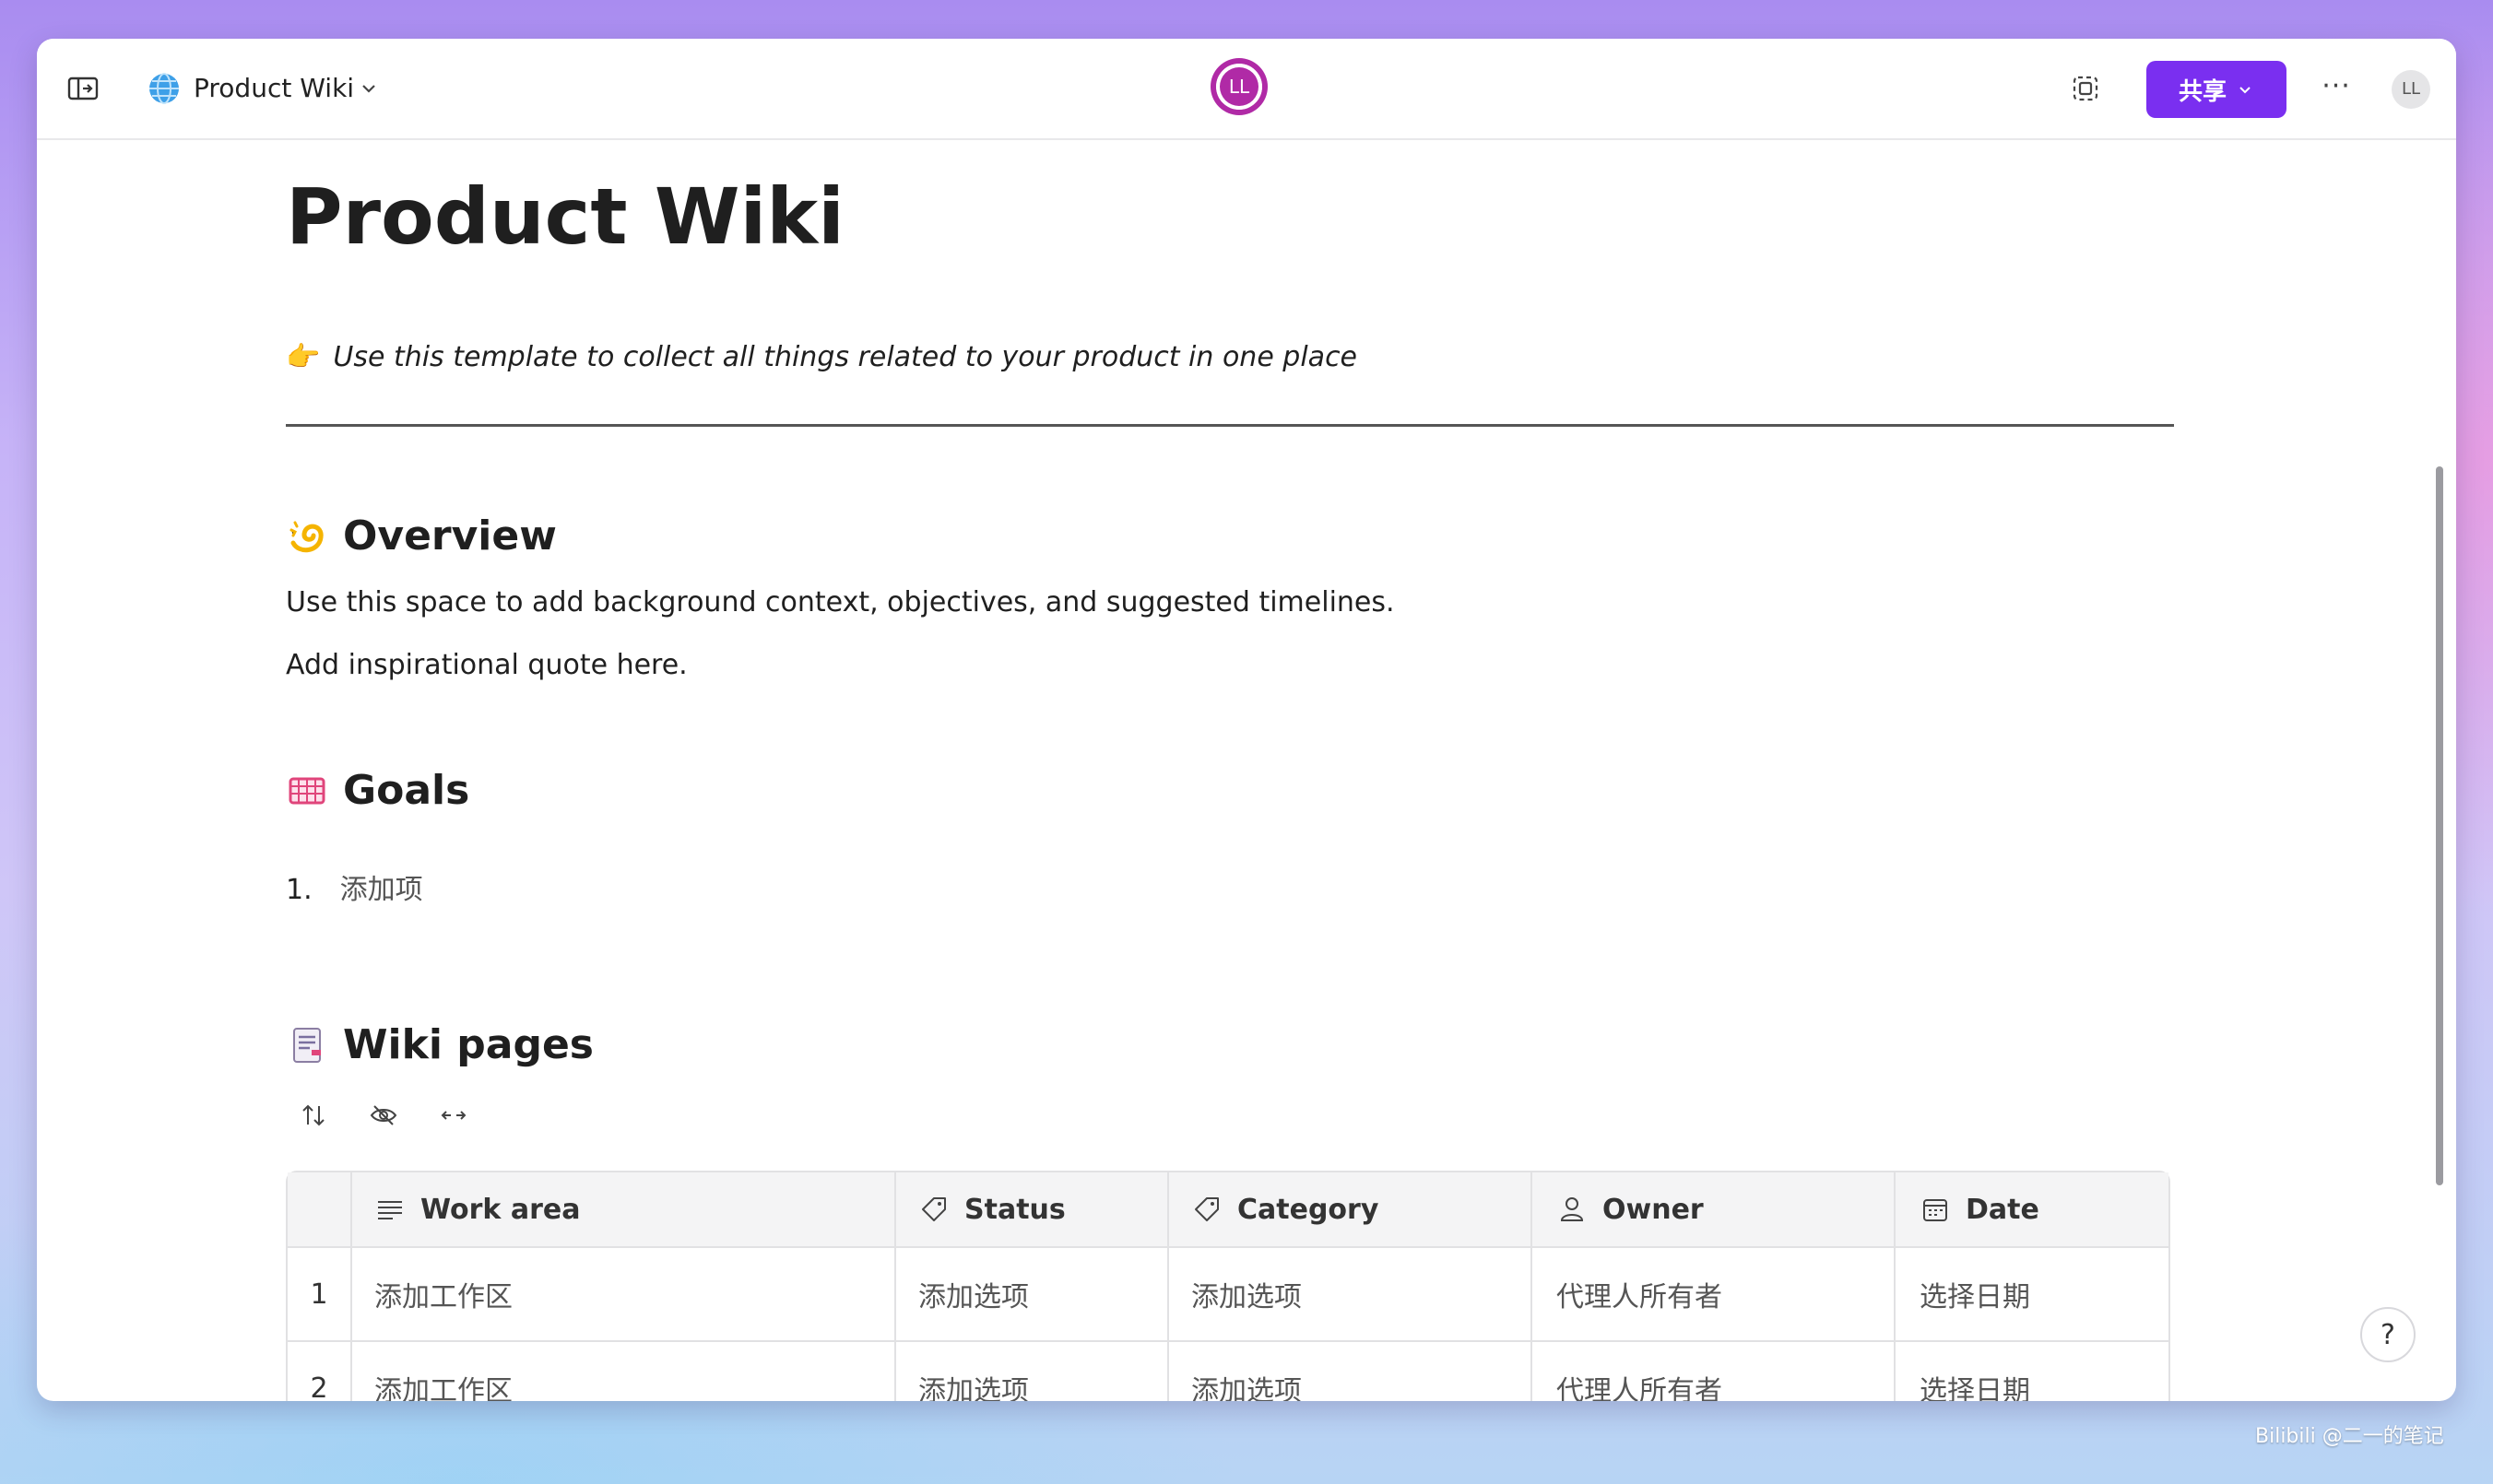  I want to click on person-icon, so click(1572, 1209).